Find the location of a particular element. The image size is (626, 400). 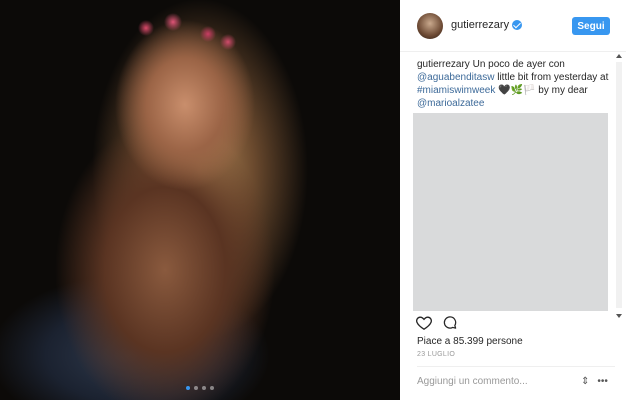

caption-emoji: 🖤🌿🏳️ is located at coordinates (517, 90).